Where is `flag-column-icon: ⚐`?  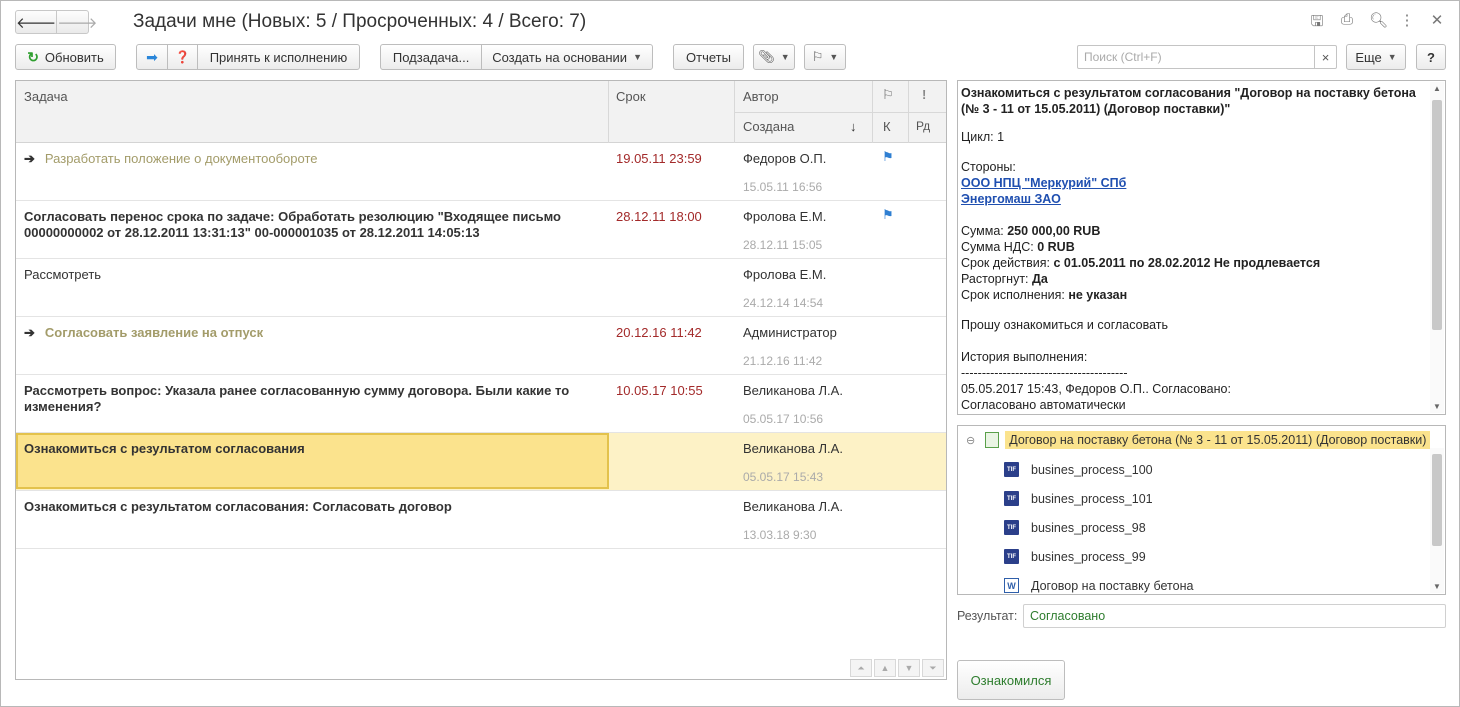 flag-column-icon: ⚐ is located at coordinates (888, 95).